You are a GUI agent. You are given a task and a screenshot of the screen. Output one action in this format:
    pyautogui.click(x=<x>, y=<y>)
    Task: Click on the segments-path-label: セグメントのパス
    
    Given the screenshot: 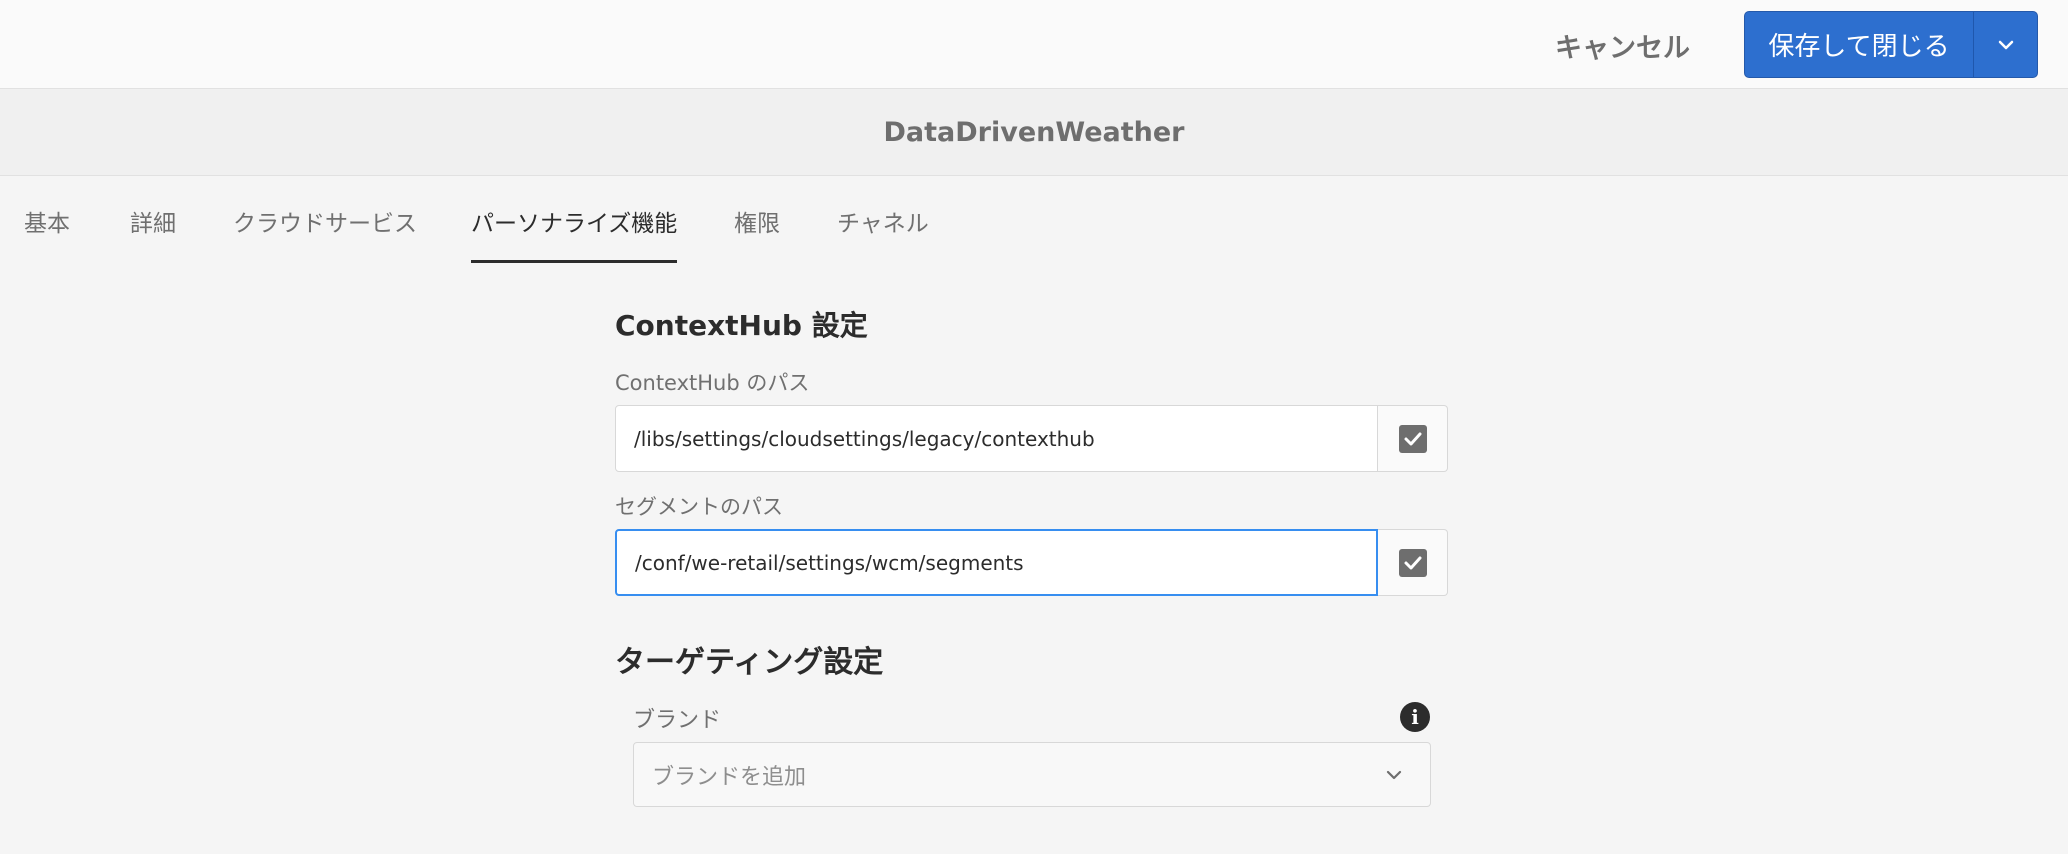 What is the action you would take?
    pyautogui.click(x=699, y=507)
    